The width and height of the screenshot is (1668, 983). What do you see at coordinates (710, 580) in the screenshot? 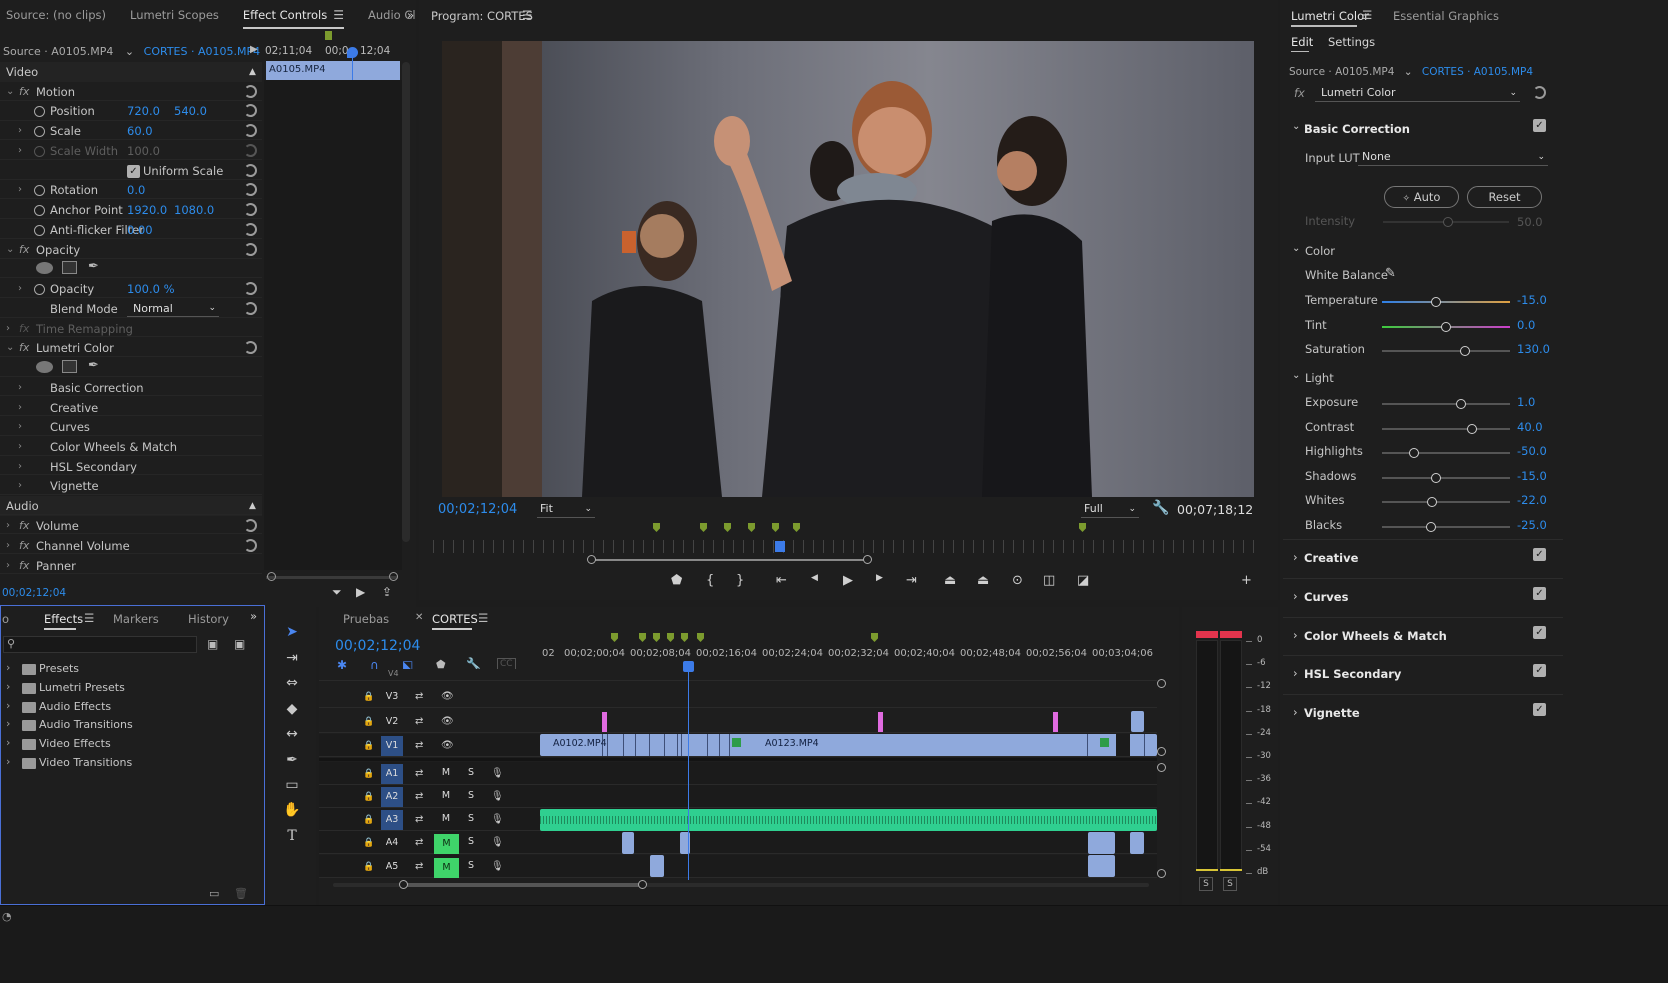
I see `mark-in-icon: {` at bounding box center [710, 580].